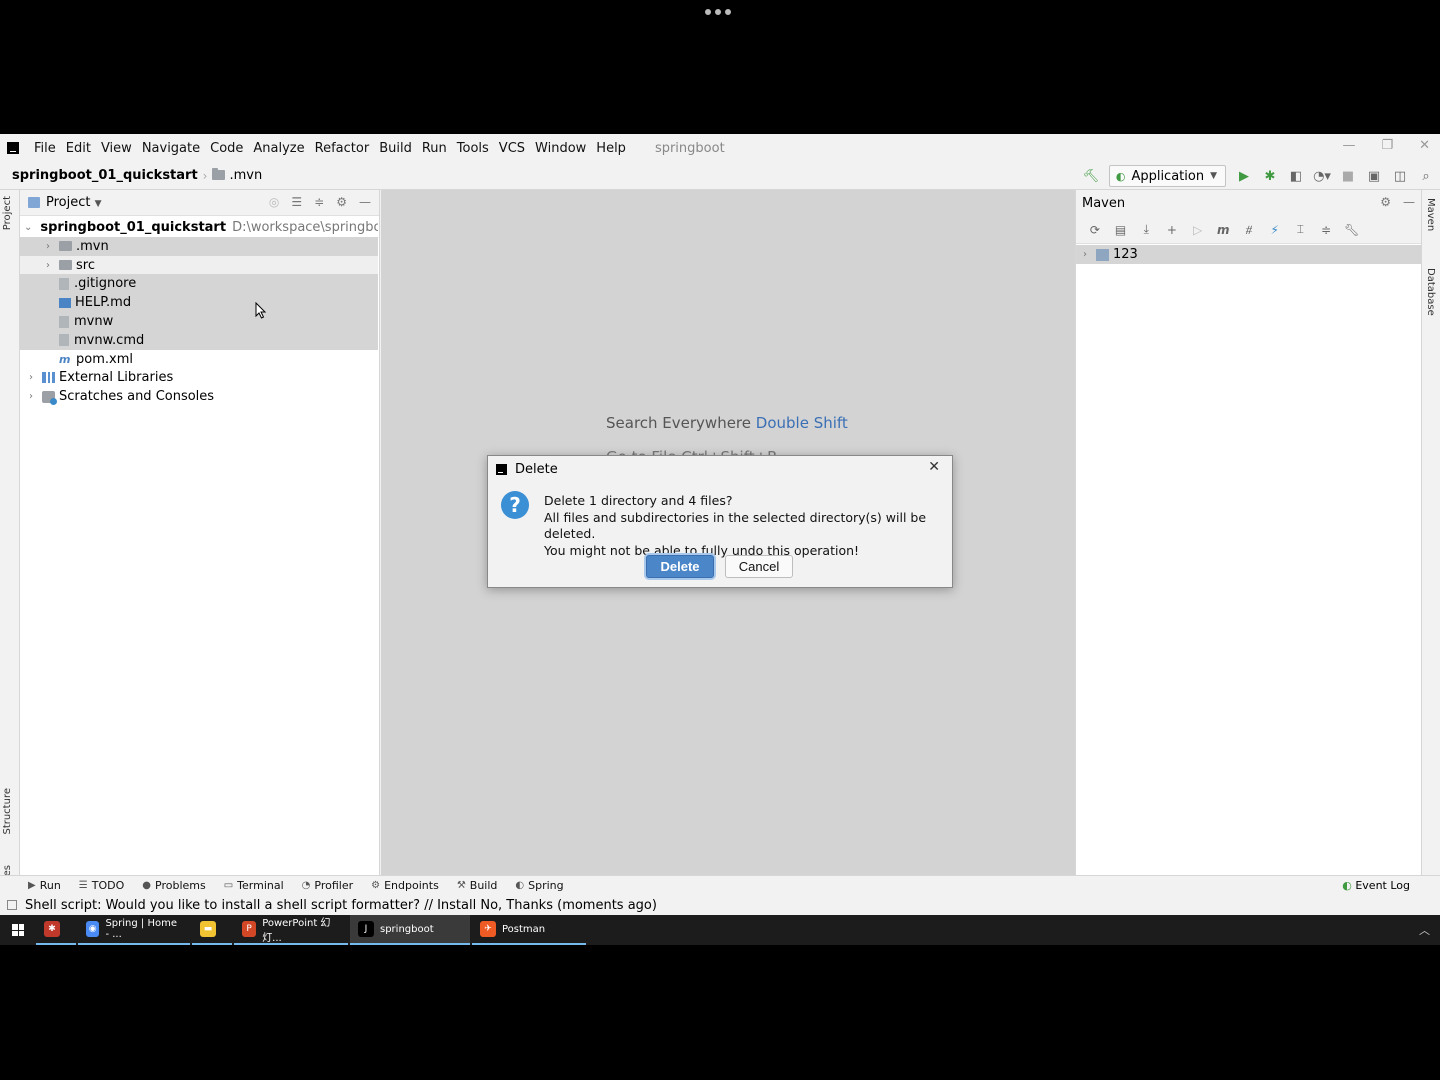 Image resolution: width=1440 pixels, height=1080 pixels. Describe the element at coordinates (560, 148) in the screenshot. I see `menu-window: Window` at that location.